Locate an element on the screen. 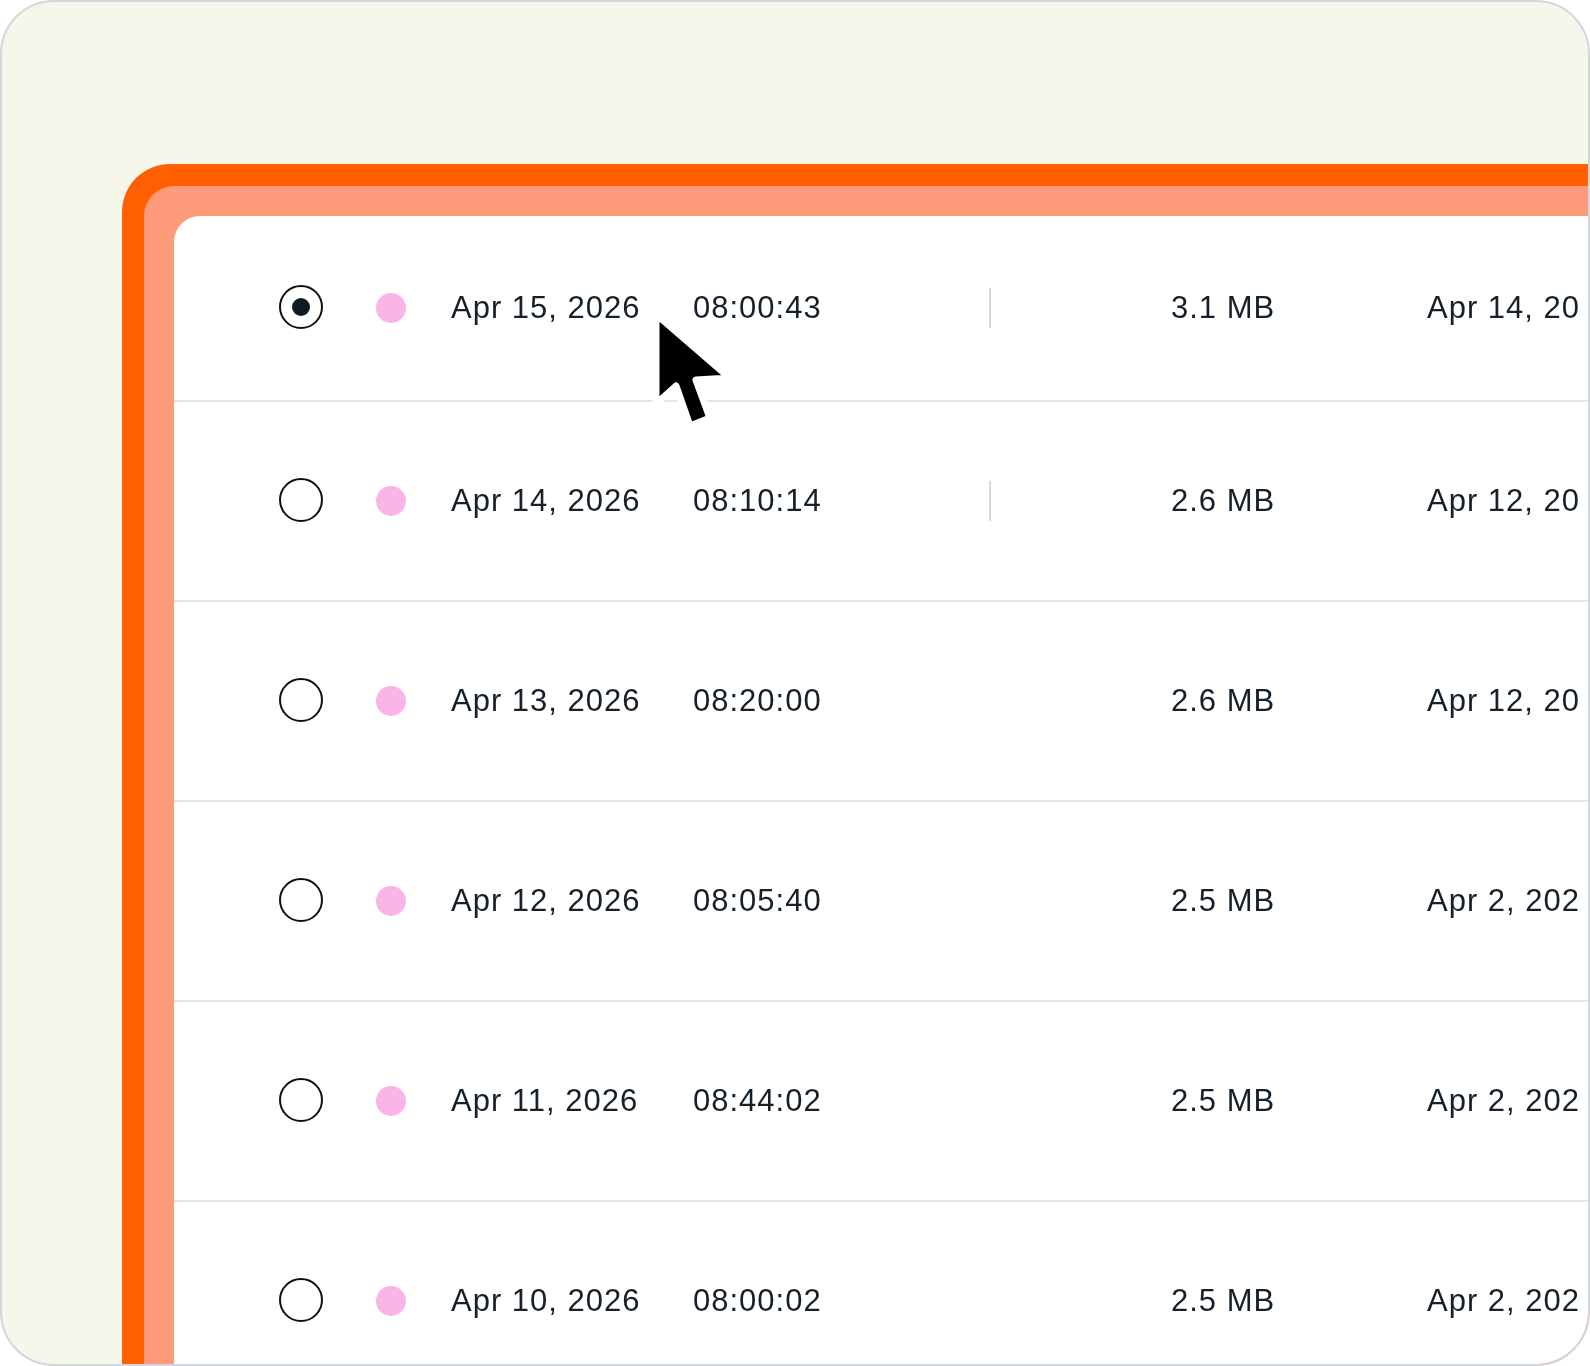  date-cell: Apr 15, 2026 is located at coordinates (546, 308).